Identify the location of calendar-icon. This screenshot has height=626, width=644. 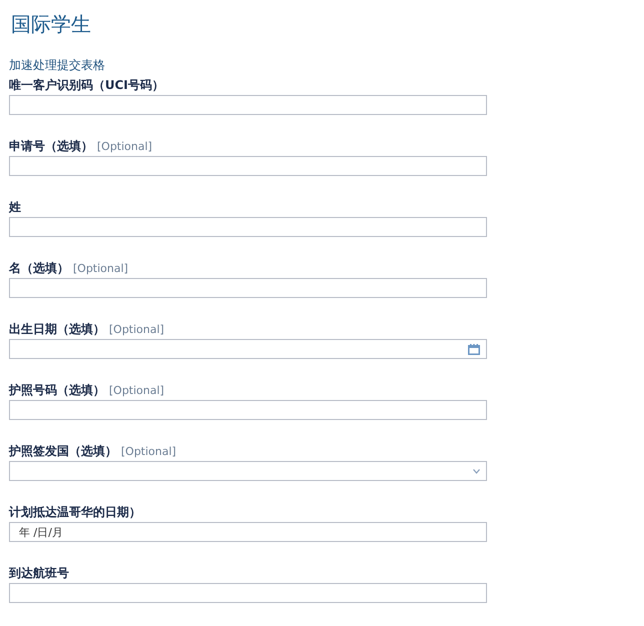
(474, 349).